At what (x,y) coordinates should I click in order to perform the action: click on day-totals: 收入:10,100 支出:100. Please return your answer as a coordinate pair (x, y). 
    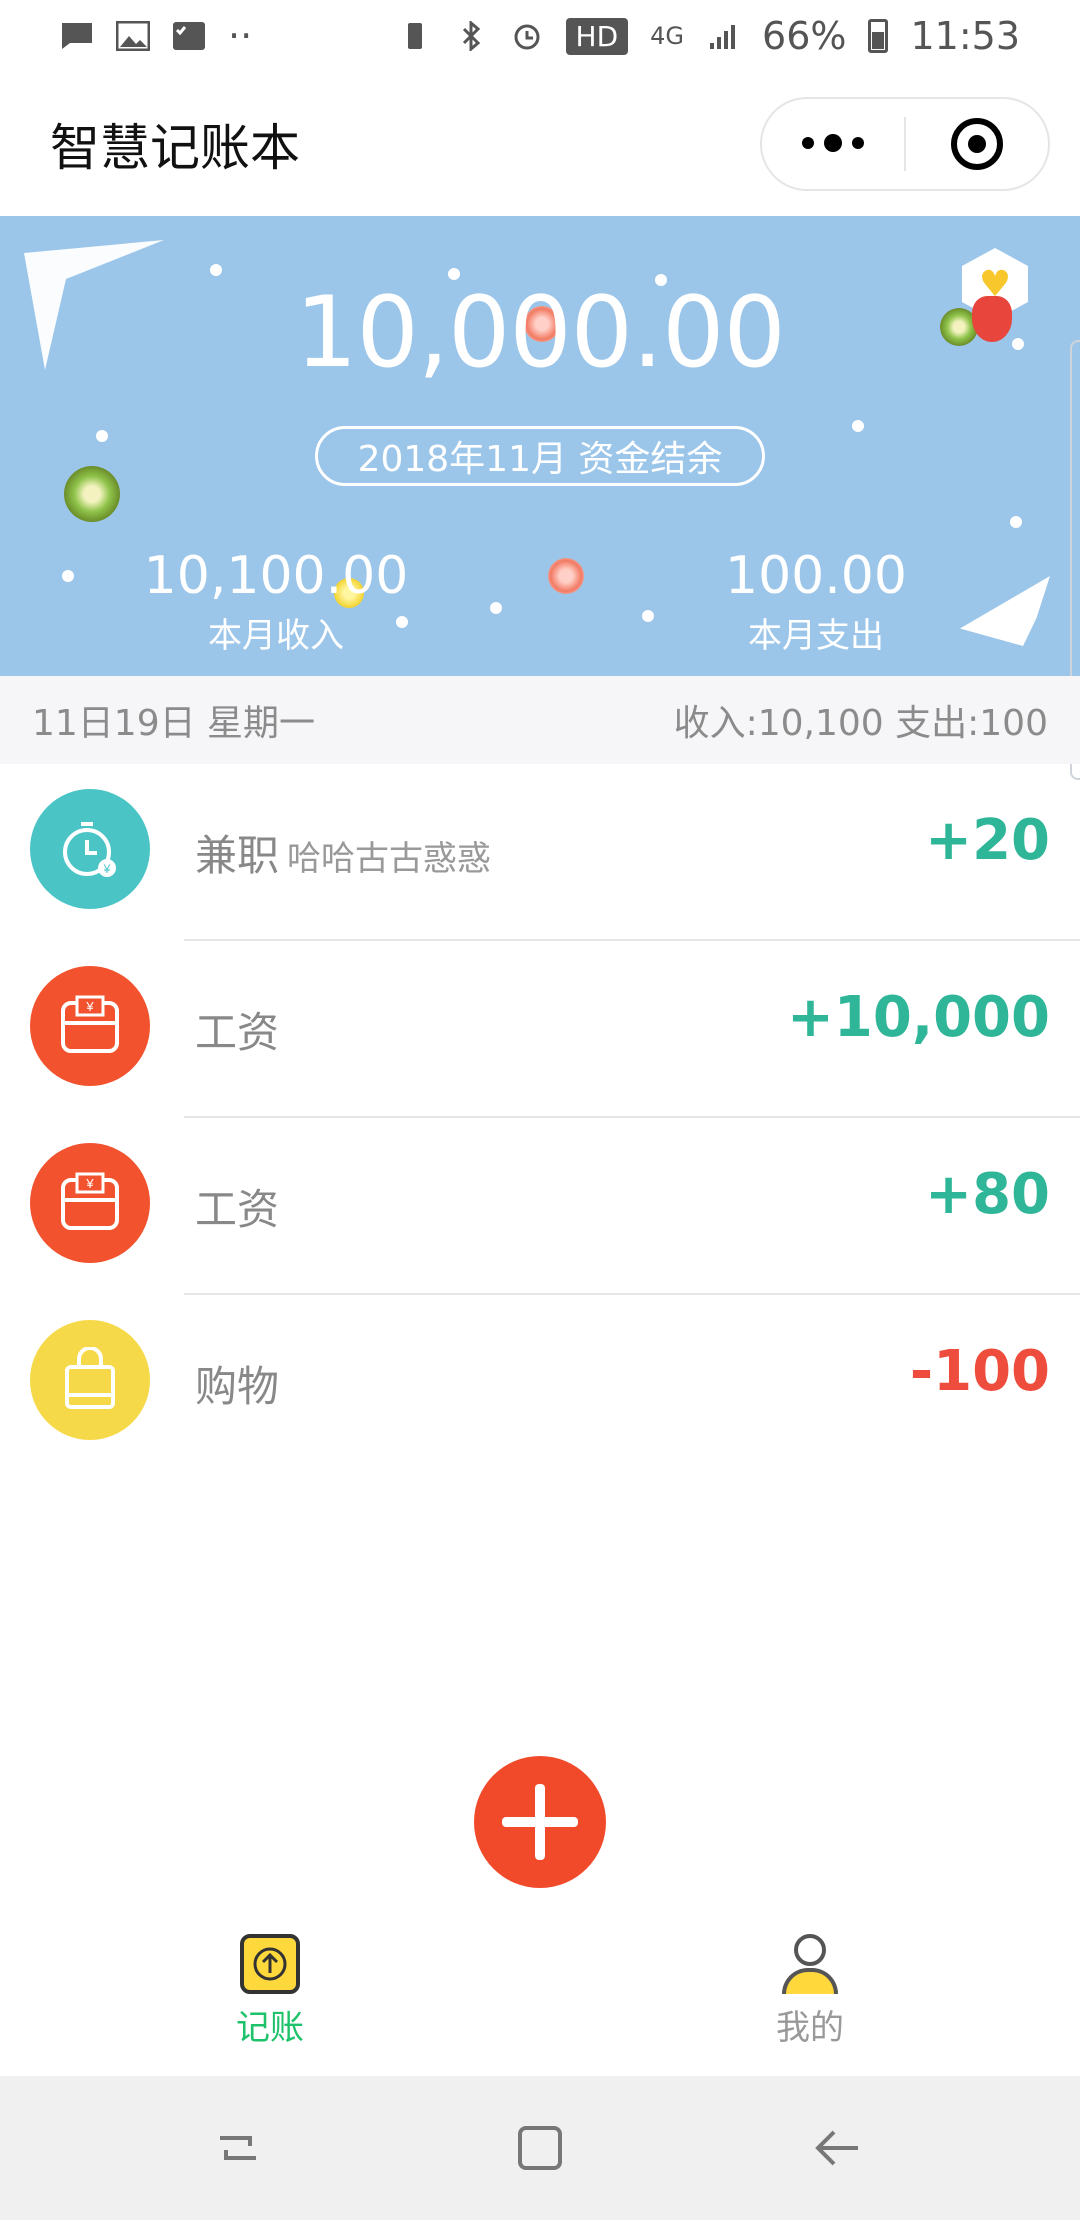
    Looking at the image, I should click on (860, 723).